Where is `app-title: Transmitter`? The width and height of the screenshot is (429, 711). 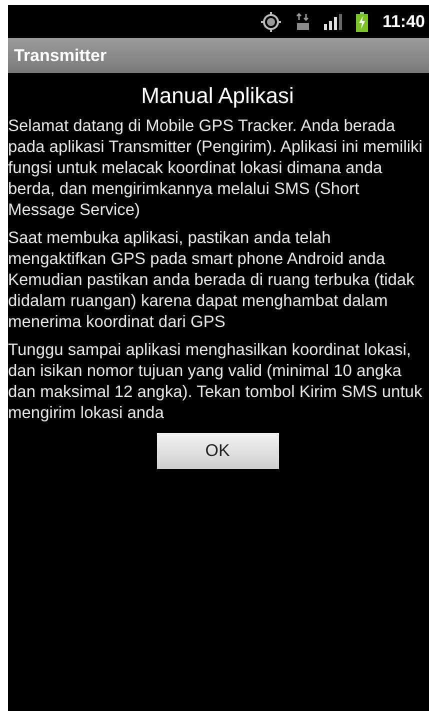 app-title: Transmitter is located at coordinates (60, 55).